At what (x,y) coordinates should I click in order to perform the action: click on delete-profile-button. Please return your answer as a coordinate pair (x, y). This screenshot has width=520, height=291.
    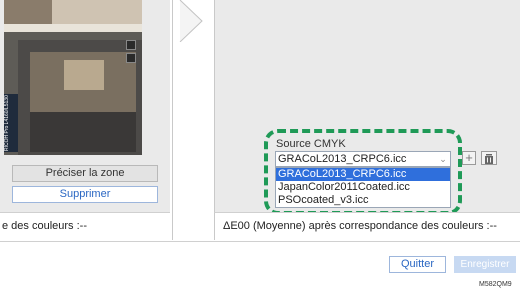
    Looking at the image, I should click on (489, 158).